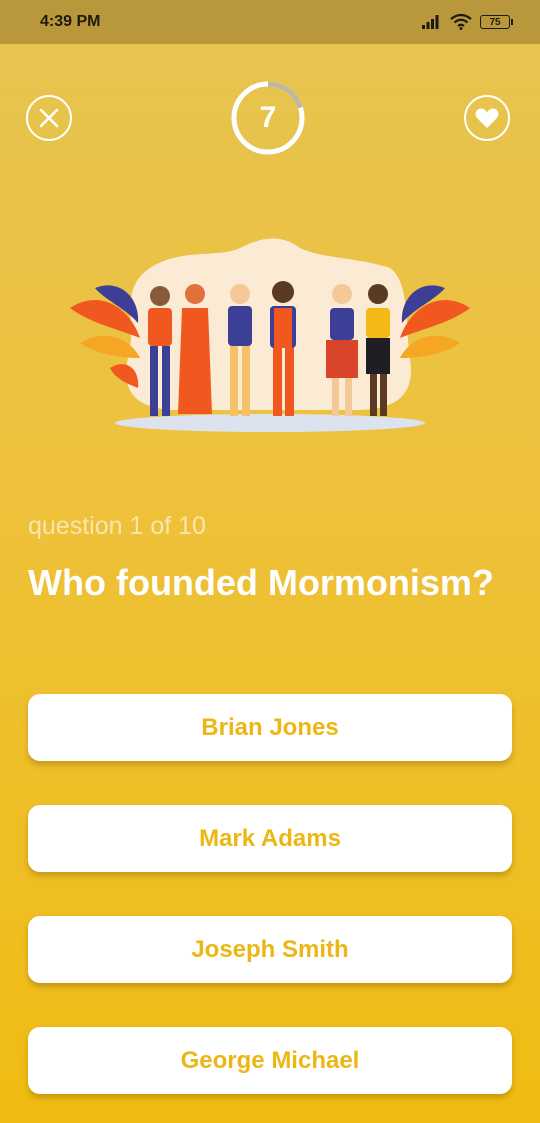  I want to click on status-time: 4:39 PM, so click(70, 21).